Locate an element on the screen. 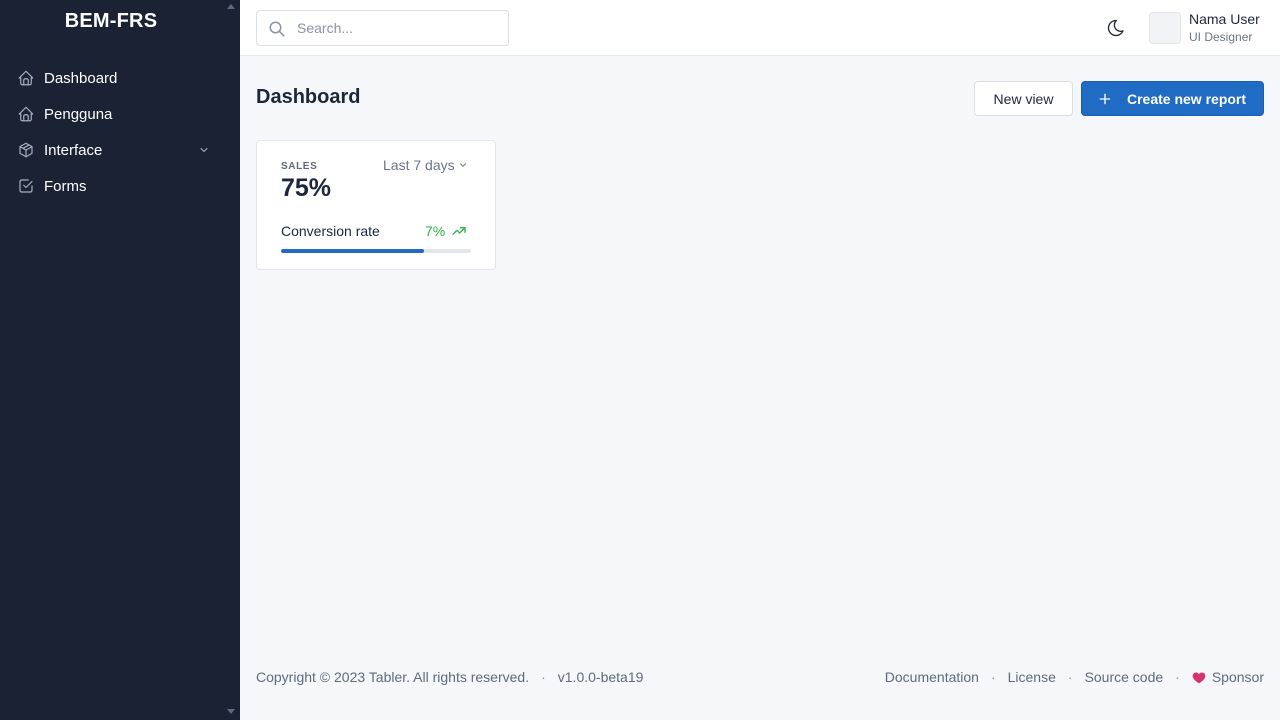  create-report-button: Create new report is located at coordinates (1172, 98).